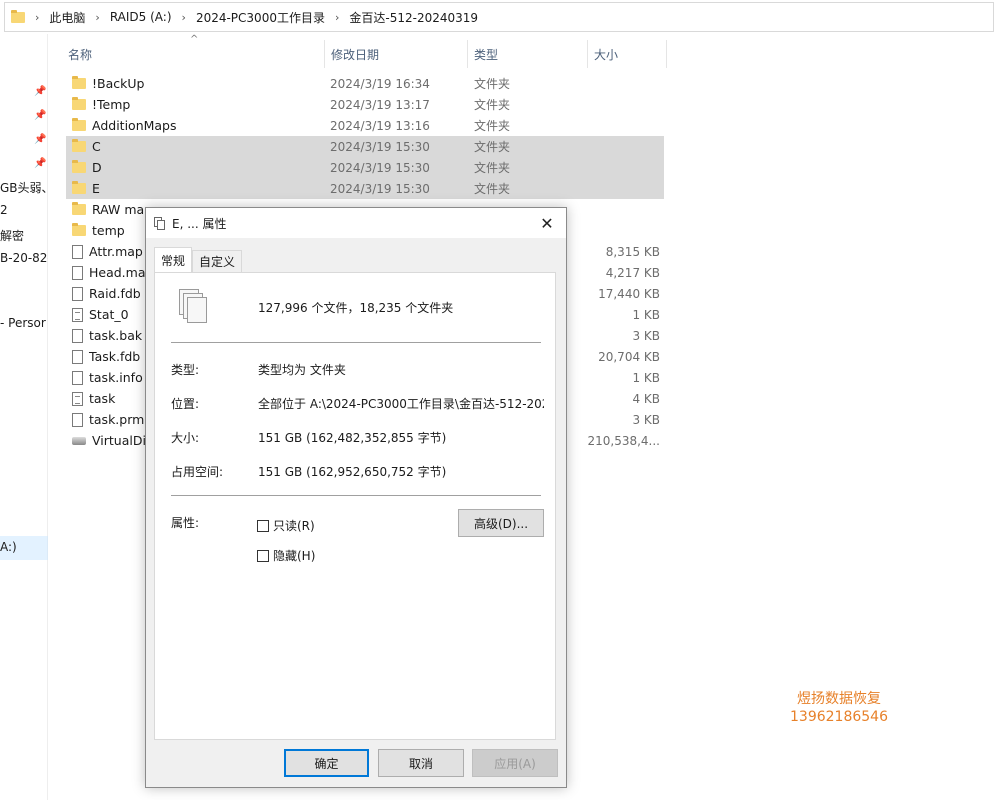 The height and width of the screenshot is (800, 1000). What do you see at coordinates (107, 335) in the screenshot?
I see `file-name-cell: task.bak` at bounding box center [107, 335].